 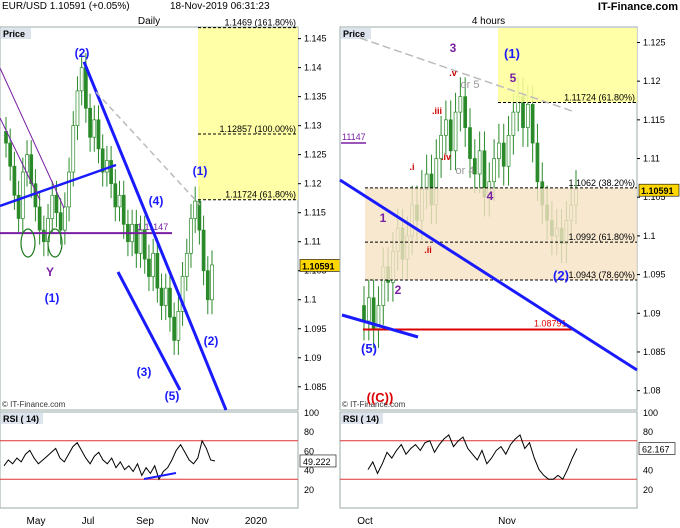 I want to click on daily-fib-label: 1.11724 (61.80%), so click(x=260, y=195).